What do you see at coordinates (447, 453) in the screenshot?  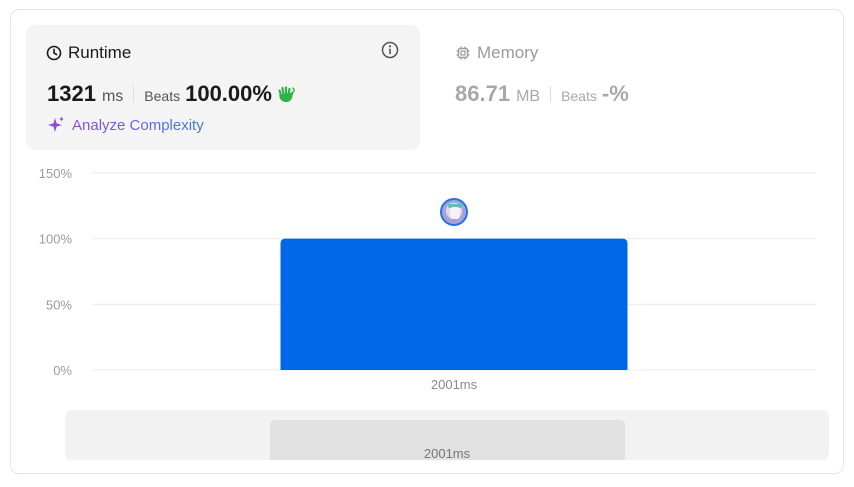 I see `range-selector-label: 2001ms` at bounding box center [447, 453].